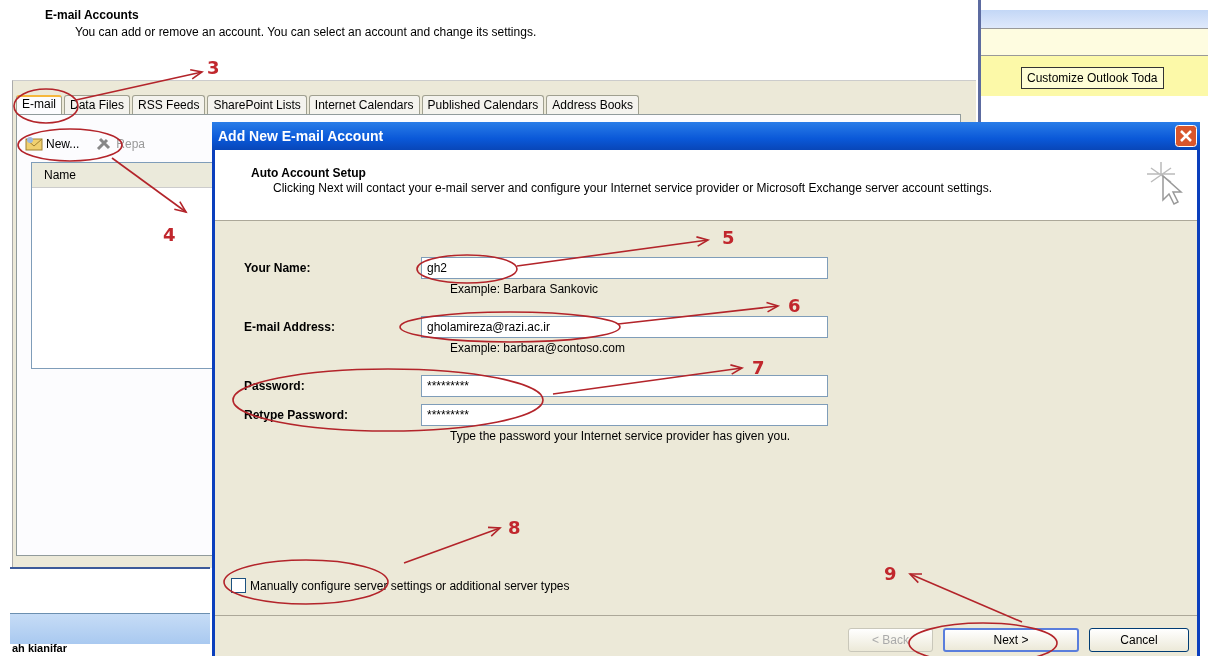 The height and width of the screenshot is (656, 1208). What do you see at coordinates (40, 648) in the screenshot?
I see `folder-label: ah kianifar` at bounding box center [40, 648].